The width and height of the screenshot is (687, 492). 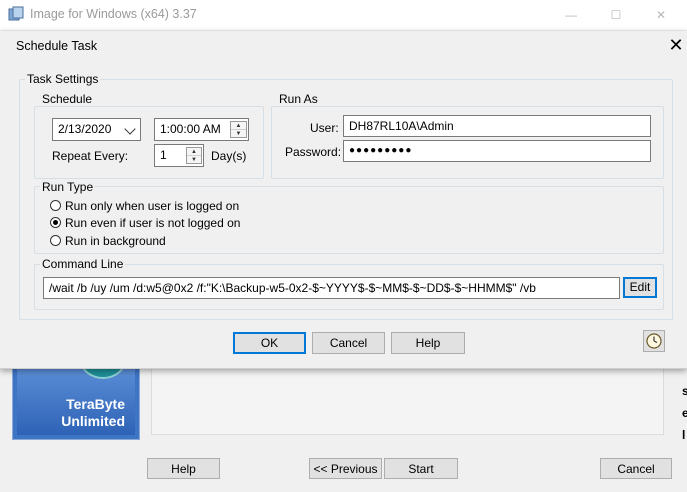 What do you see at coordinates (497, 151) in the screenshot?
I see `password-input: ●●●●●●●●●` at bounding box center [497, 151].